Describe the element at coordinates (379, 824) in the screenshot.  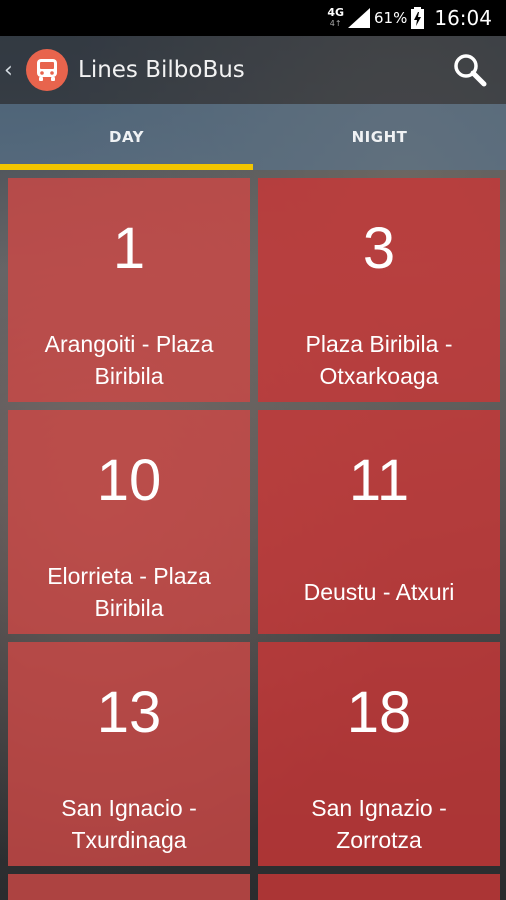
I see `line-route: San Ignazio - Zorrotza` at that location.